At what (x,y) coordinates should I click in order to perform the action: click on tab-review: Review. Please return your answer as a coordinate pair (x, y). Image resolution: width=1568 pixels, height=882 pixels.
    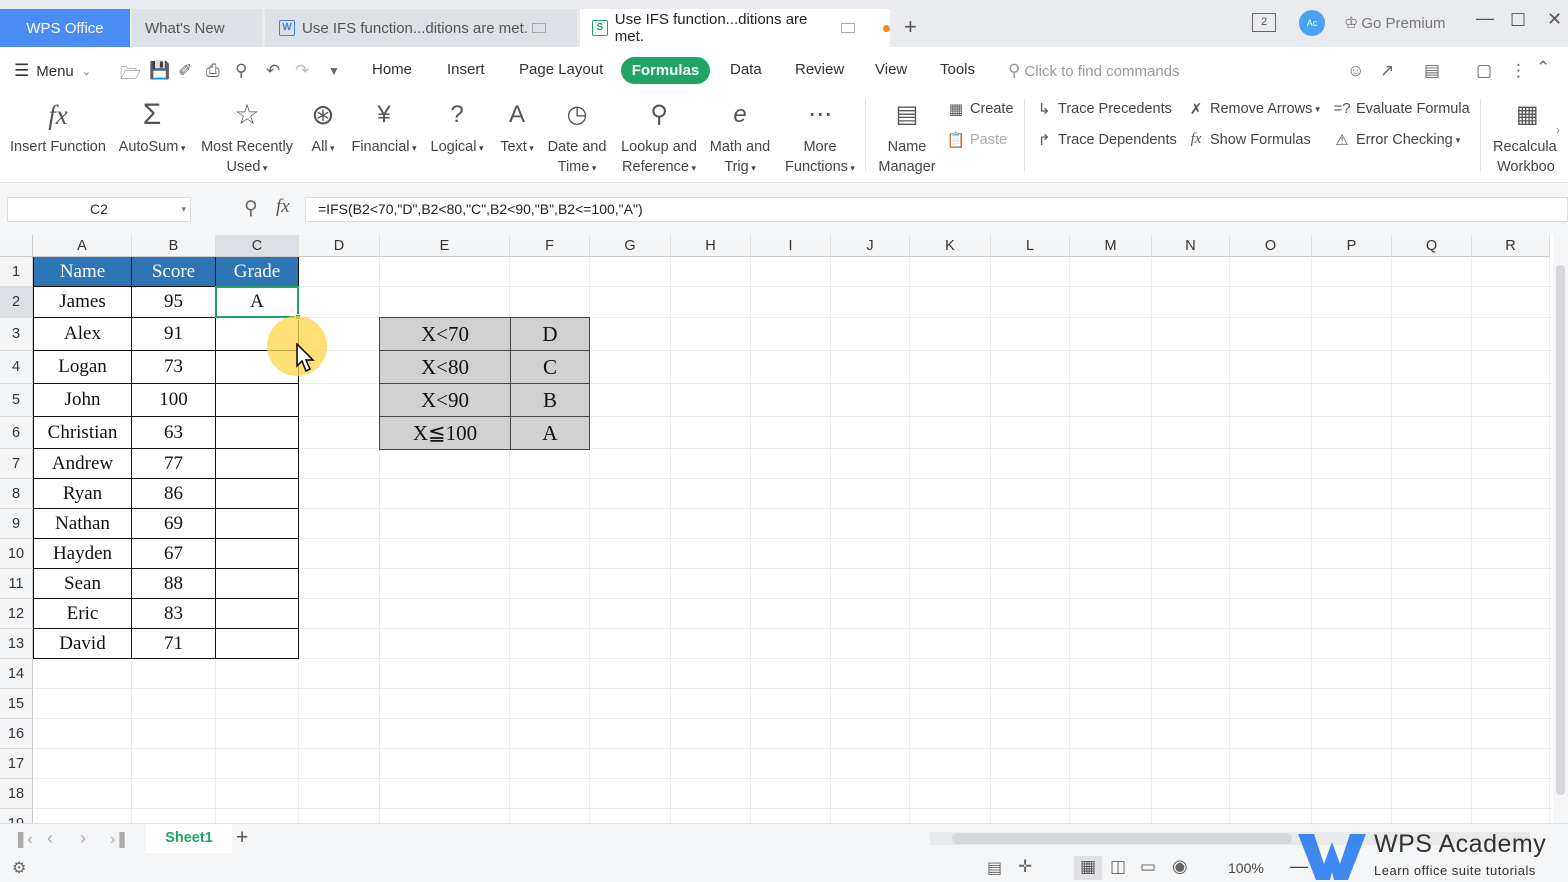
    Looking at the image, I should click on (819, 69).